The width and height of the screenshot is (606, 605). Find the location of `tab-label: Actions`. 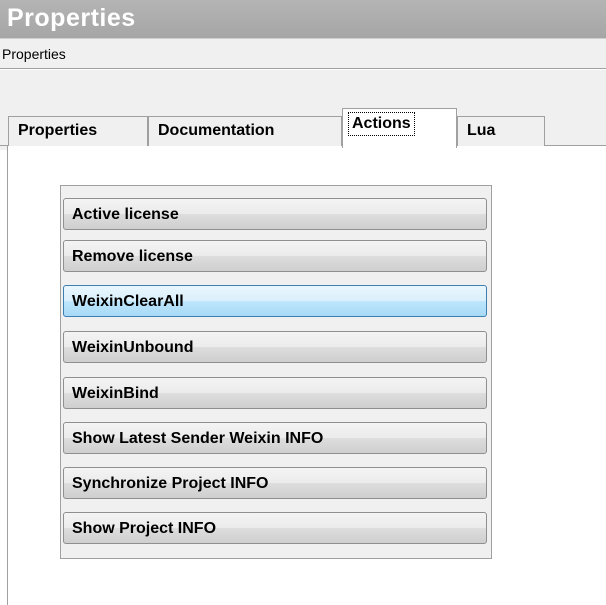

tab-label: Actions is located at coordinates (381, 124).